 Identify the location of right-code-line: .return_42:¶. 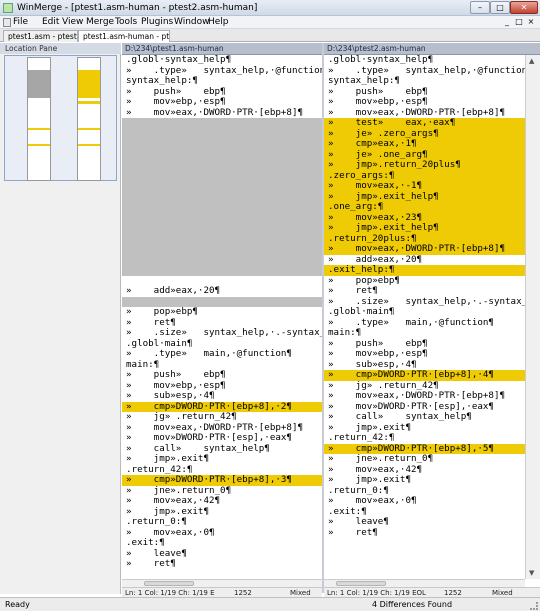
(424, 438).